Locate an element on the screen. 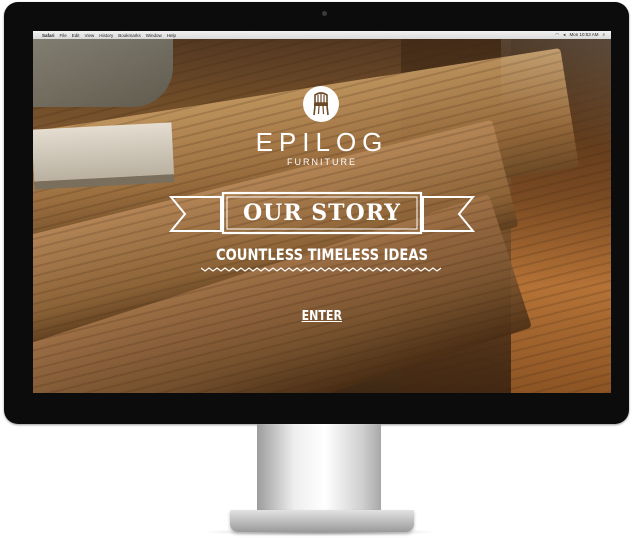  camera is located at coordinates (324, 13).